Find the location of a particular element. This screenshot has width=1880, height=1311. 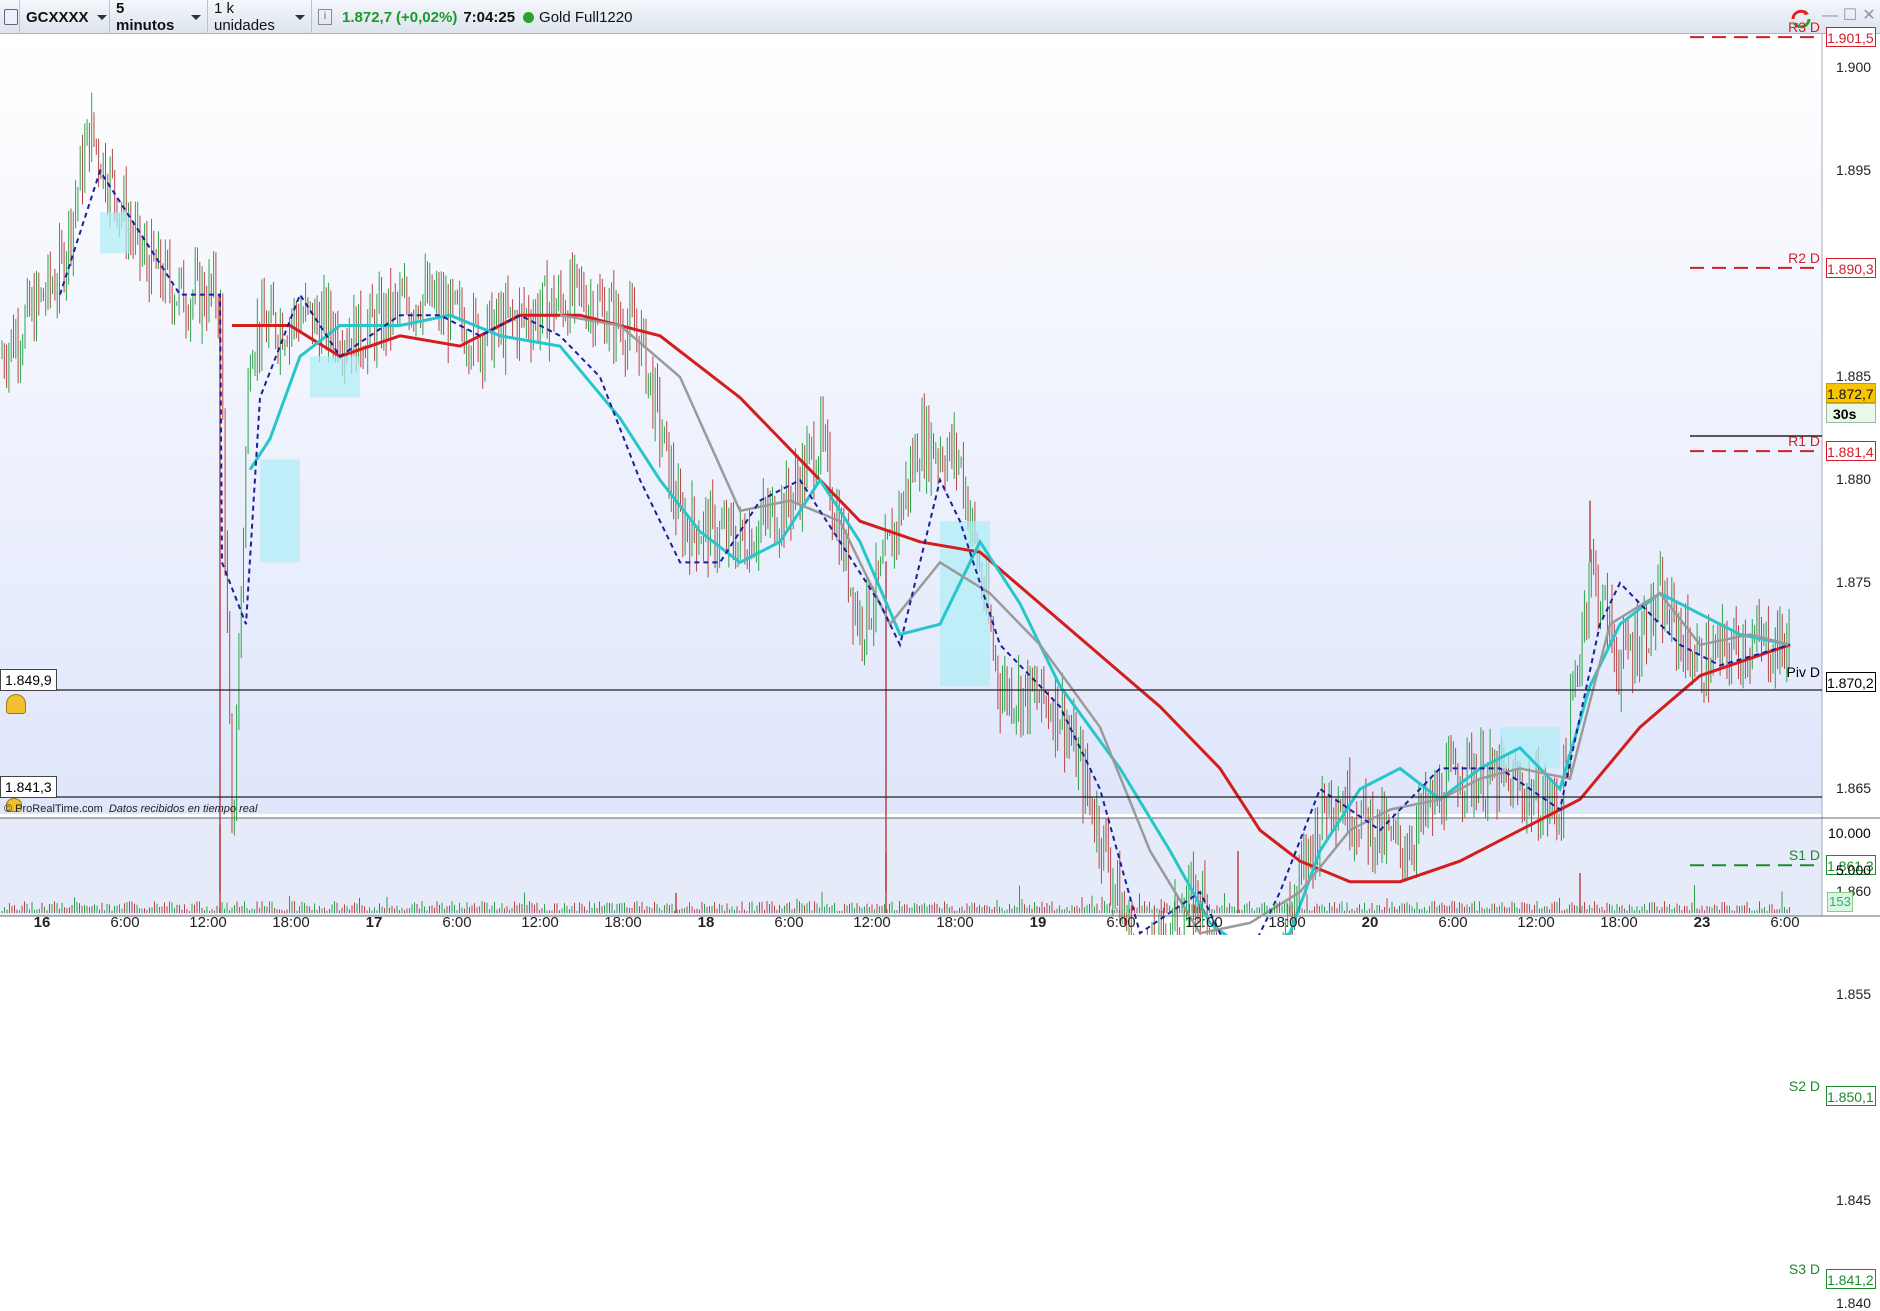

pivot-value-tag: 1.890,3 is located at coordinates (1851, 267).